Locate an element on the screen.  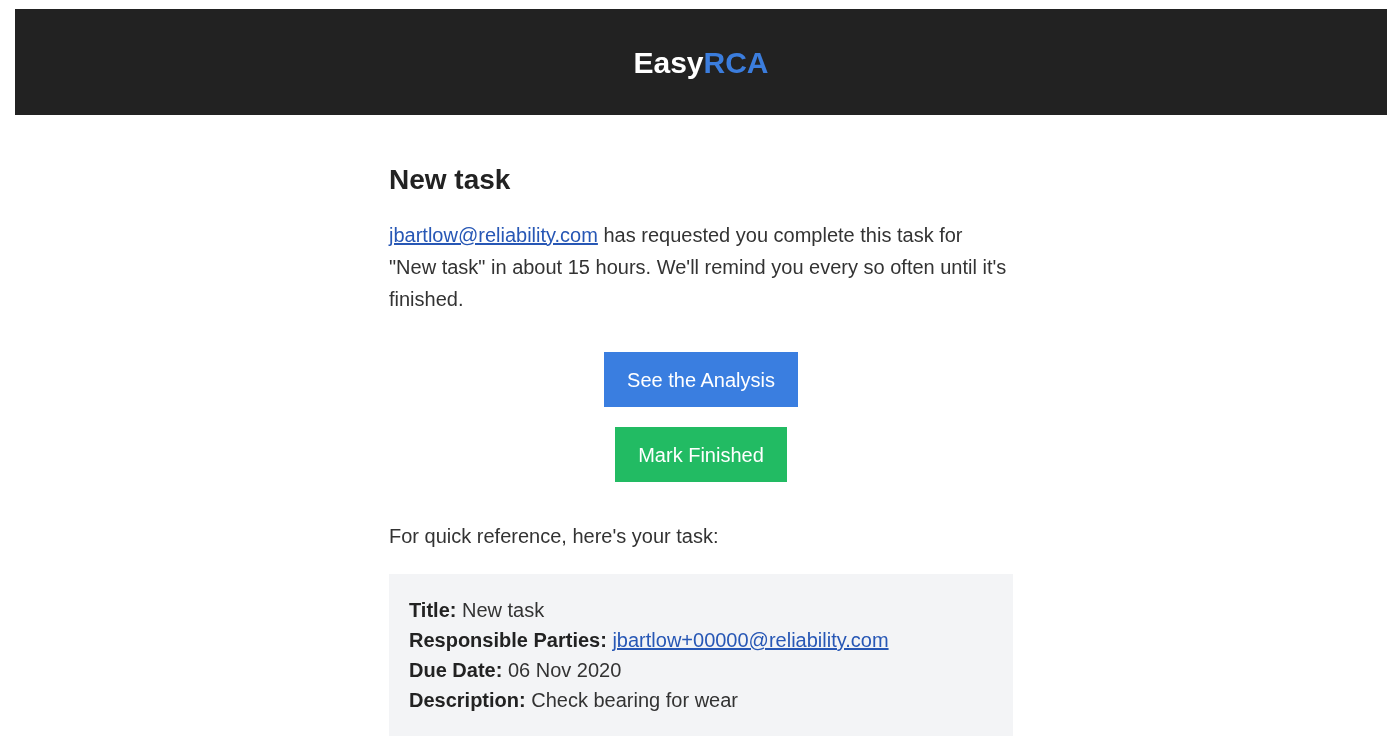
reference-note: For quick reference, here's your task: is located at coordinates (554, 536).